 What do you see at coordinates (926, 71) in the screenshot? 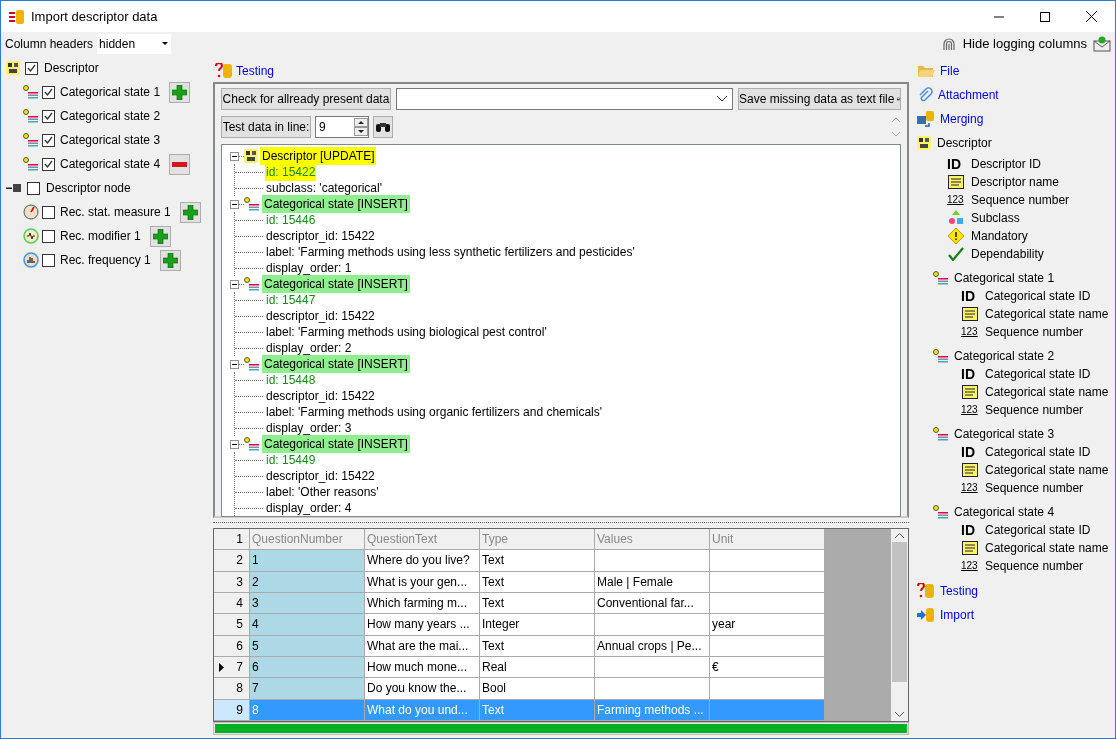
I see `folder-icon` at bounding box center [926, 71].